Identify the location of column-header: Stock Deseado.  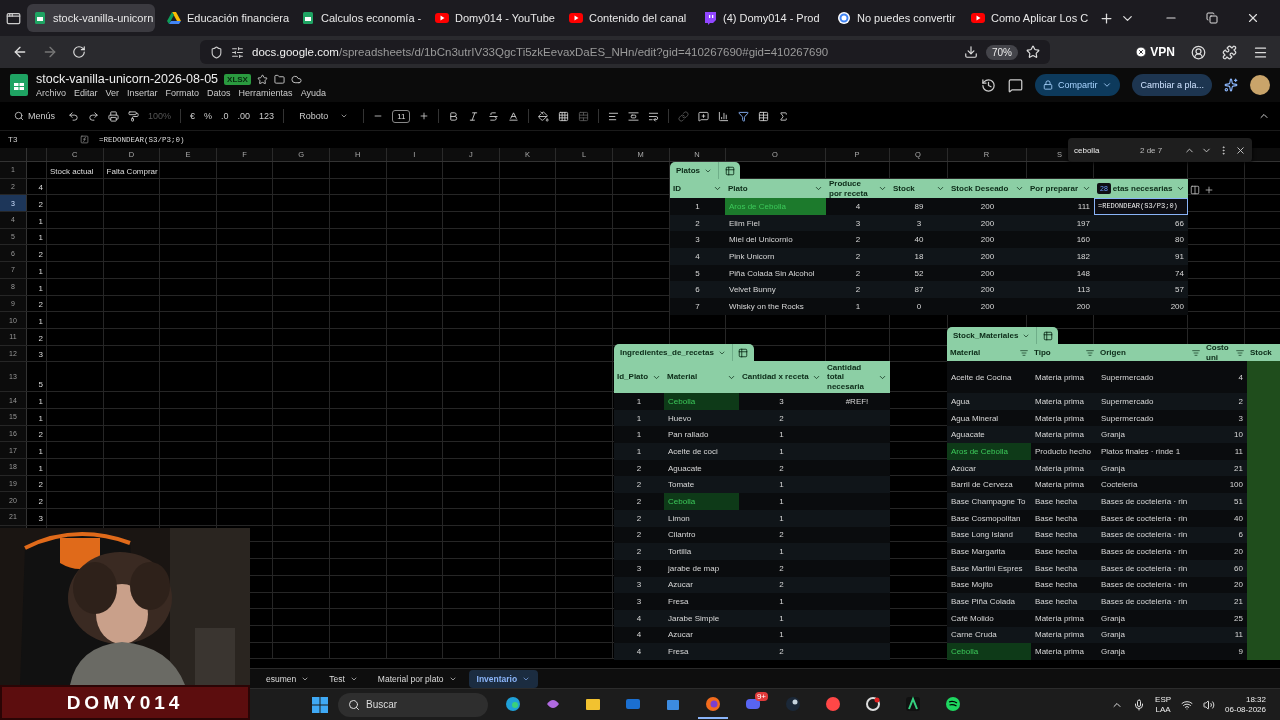
(987, 188).